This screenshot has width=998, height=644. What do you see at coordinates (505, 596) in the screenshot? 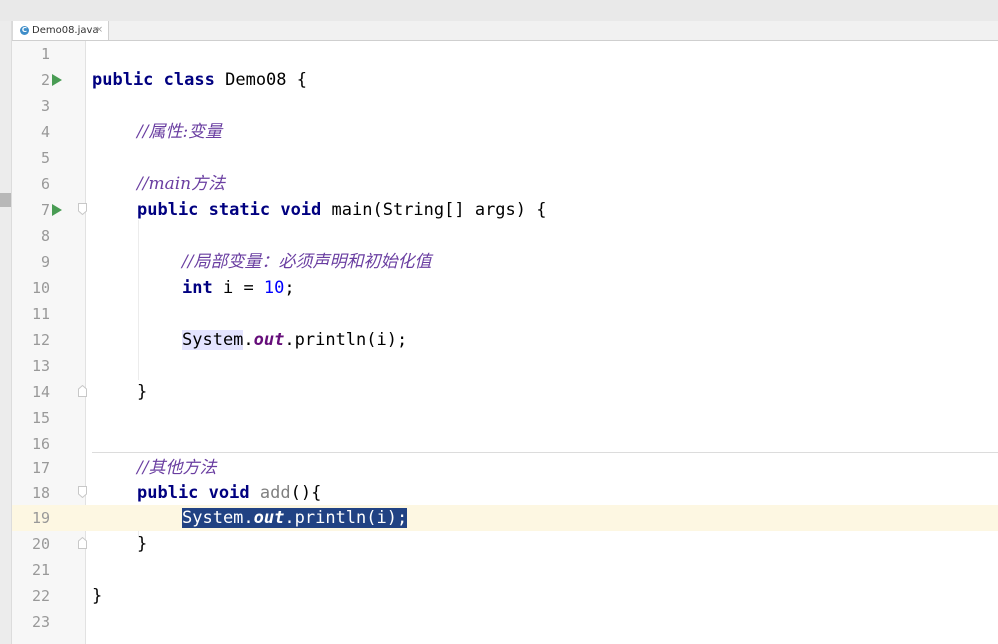
I see `code-line: 22 }` at bounding box center [505, 596].